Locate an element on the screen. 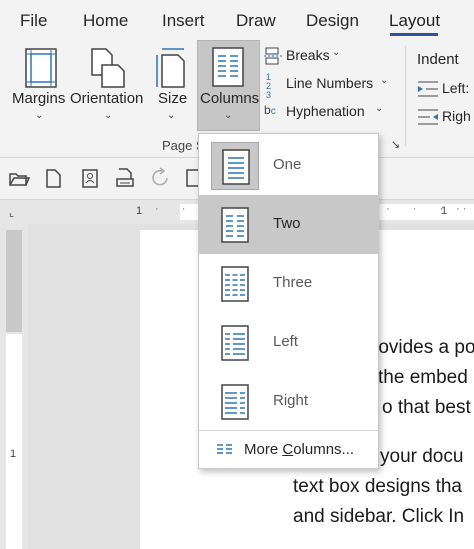  active-tab-indicator is located at coordinates (414, 34).